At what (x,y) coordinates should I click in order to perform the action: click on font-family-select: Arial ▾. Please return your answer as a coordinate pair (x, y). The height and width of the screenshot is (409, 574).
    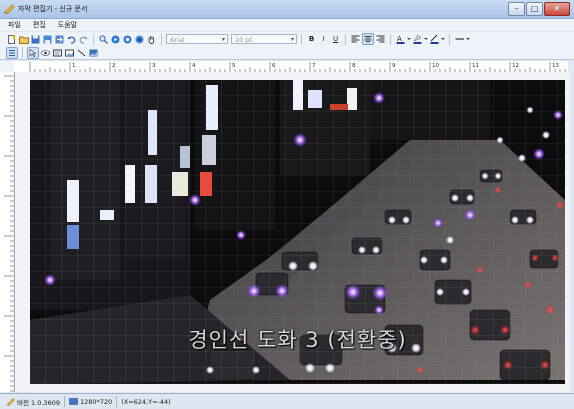
    Looking at the image, I should click on (197, 39).